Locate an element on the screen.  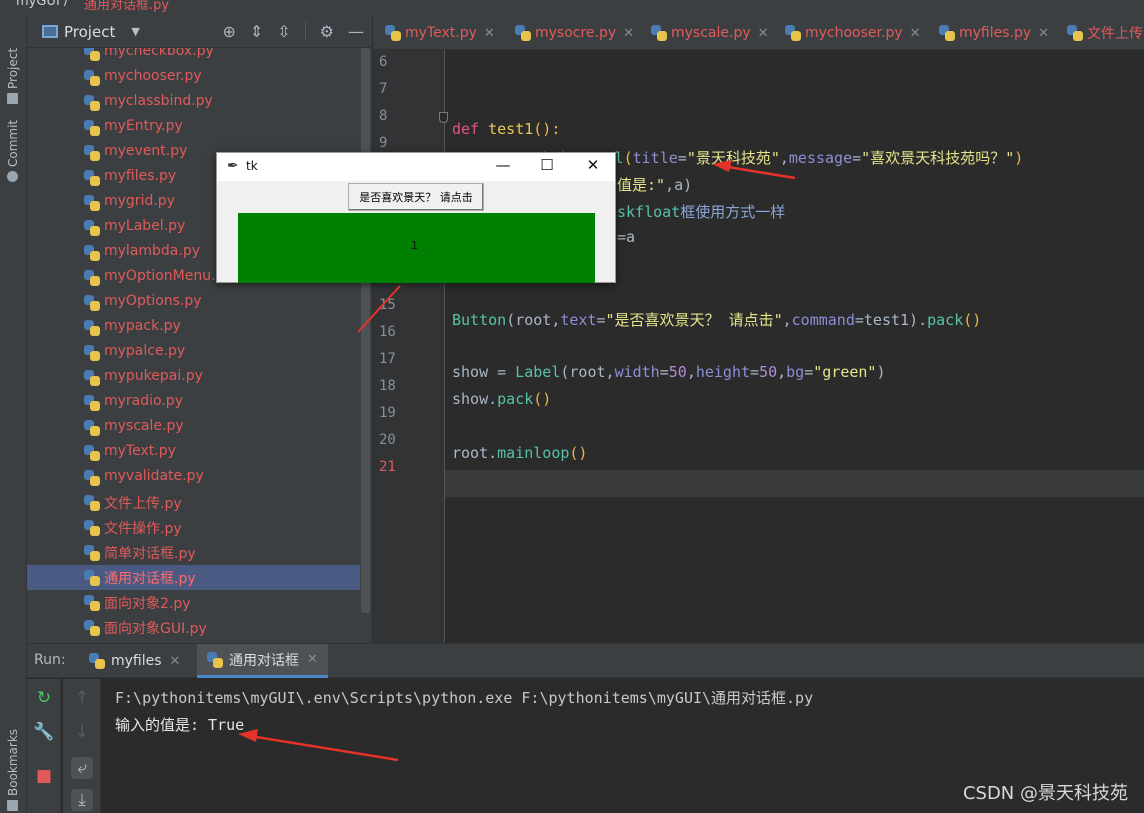
run-panel-header: Run: myfiles ✕ 通用对话框 ✕ is located at coordinates (585, 661).